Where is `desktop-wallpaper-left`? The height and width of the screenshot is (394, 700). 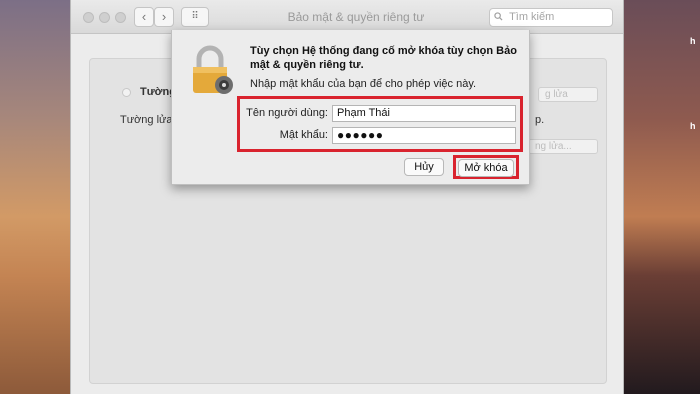 desktop-wallpaper-left is located at coordinates (35, 197).